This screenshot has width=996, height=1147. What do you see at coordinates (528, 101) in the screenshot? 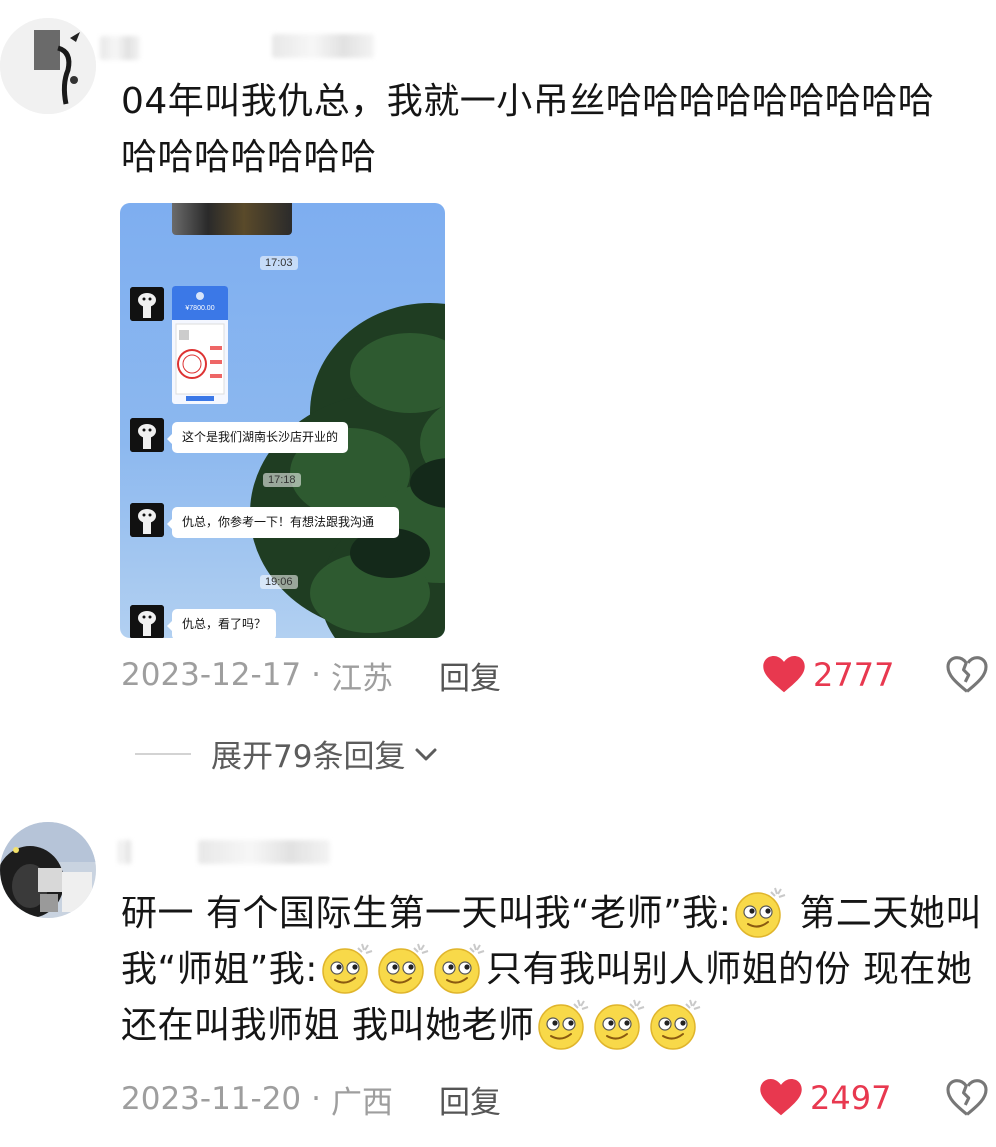
I see `comment-text-line: 04年叫我仇总，我就一小吊丝哈哈哈哈哈哈哈哈哈` at bounding box center [528, 101].